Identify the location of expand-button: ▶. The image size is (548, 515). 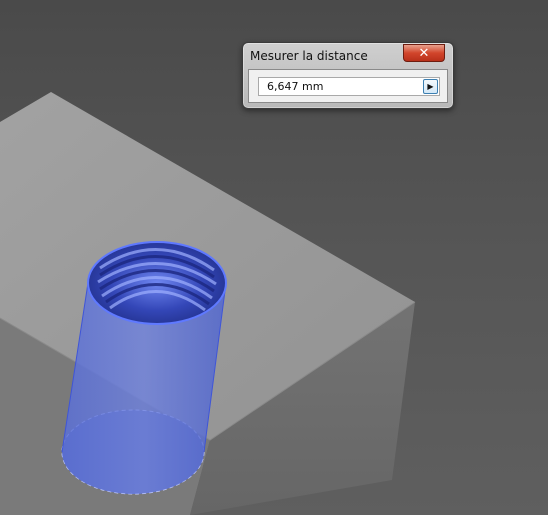
(430, 86).